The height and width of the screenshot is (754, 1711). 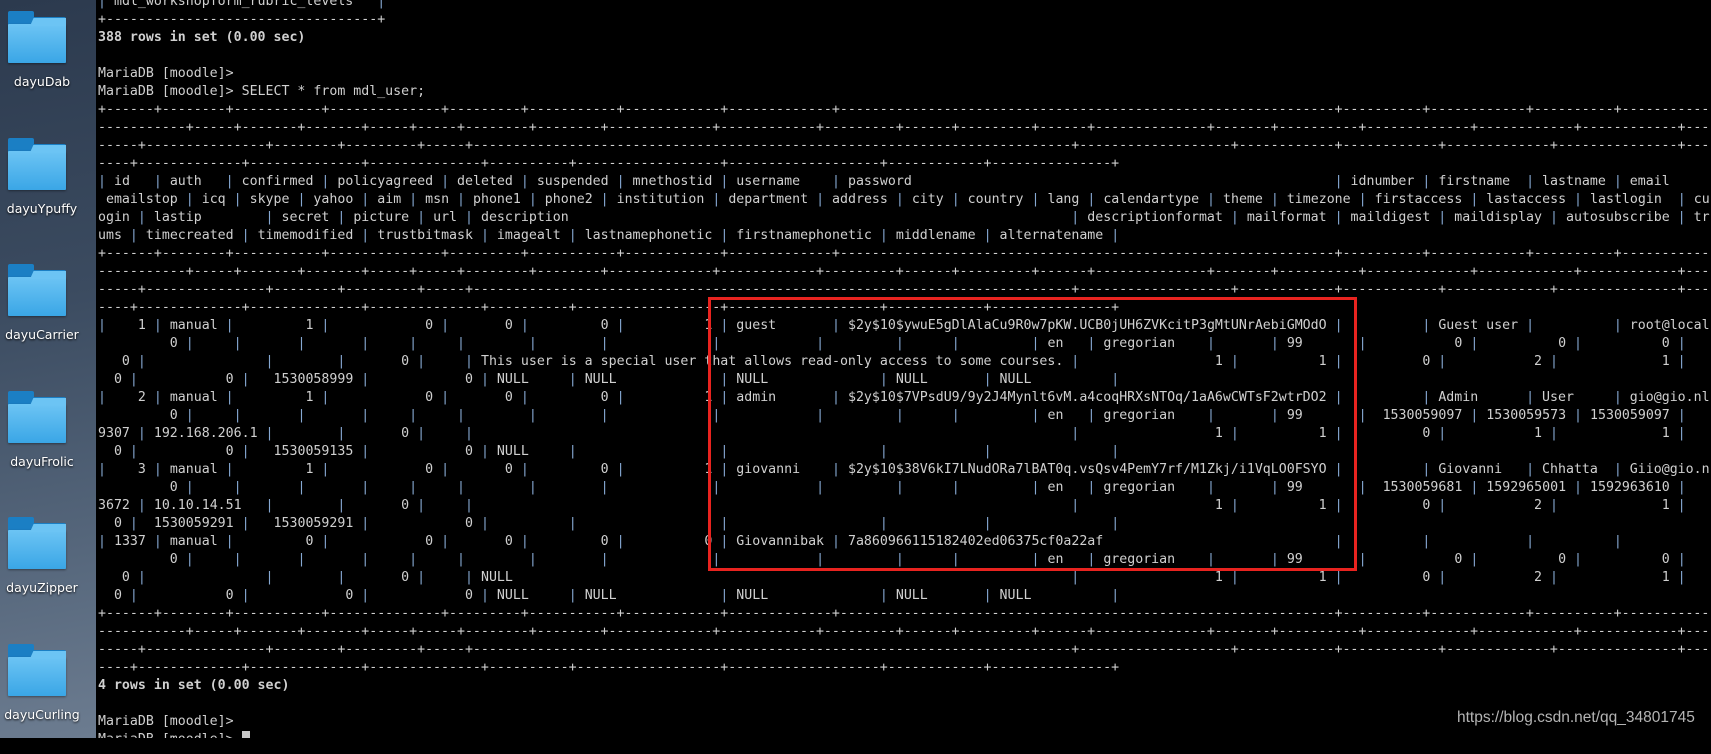 What do you see at coordinates (194, 685) in the screenshot?
I see `result-summary: 4 rows in set (0.00 sec)` at bounding box center [194, 685].